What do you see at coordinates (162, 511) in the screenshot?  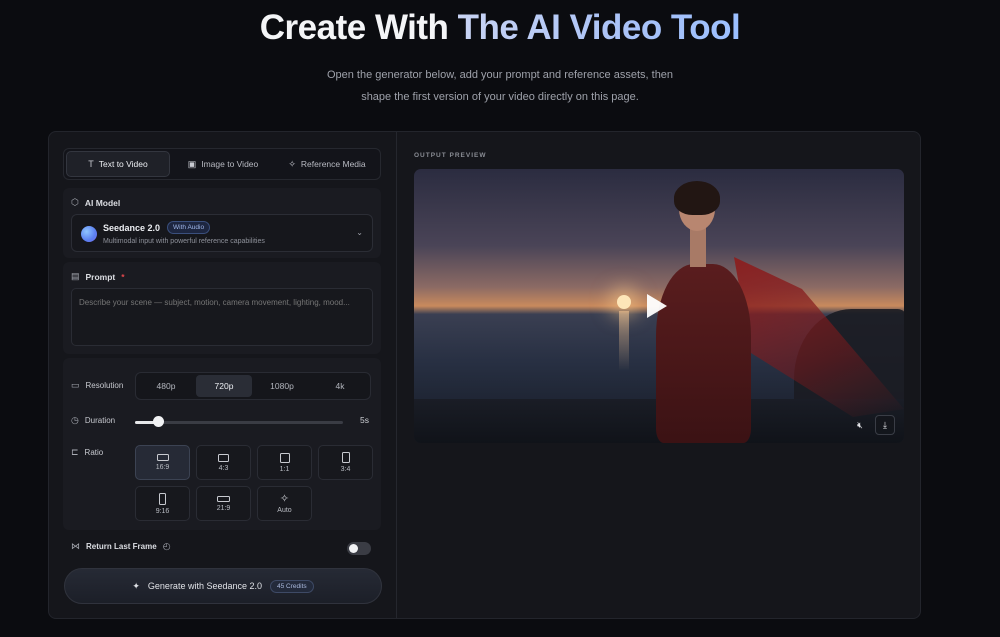 I see `ratio-label: 9:16` at bounding box center [162, 511].